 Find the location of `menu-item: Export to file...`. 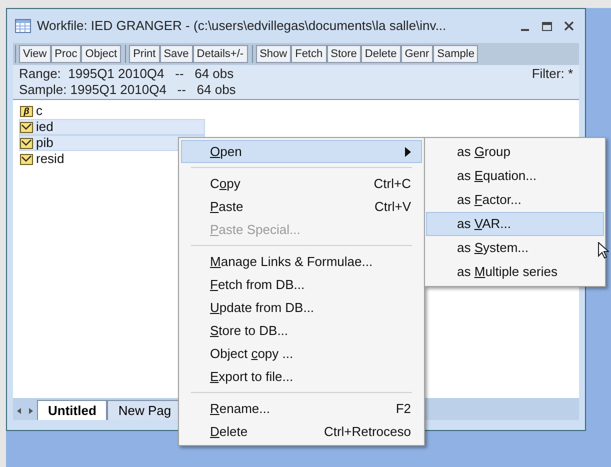

menu-item: Export to file... is located at coordinates (301, 376).